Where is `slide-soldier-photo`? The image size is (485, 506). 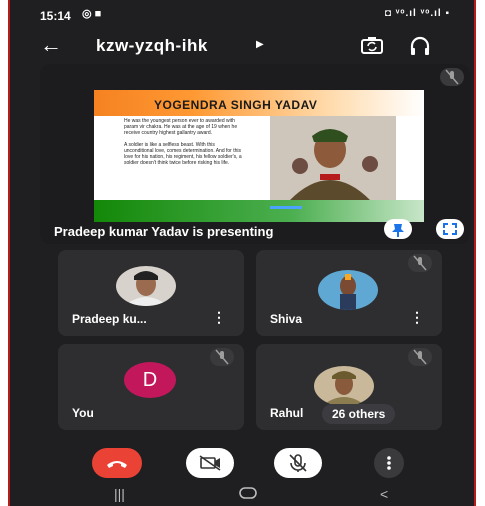 slide-soldier-photo is located at coordinates (333, 158).